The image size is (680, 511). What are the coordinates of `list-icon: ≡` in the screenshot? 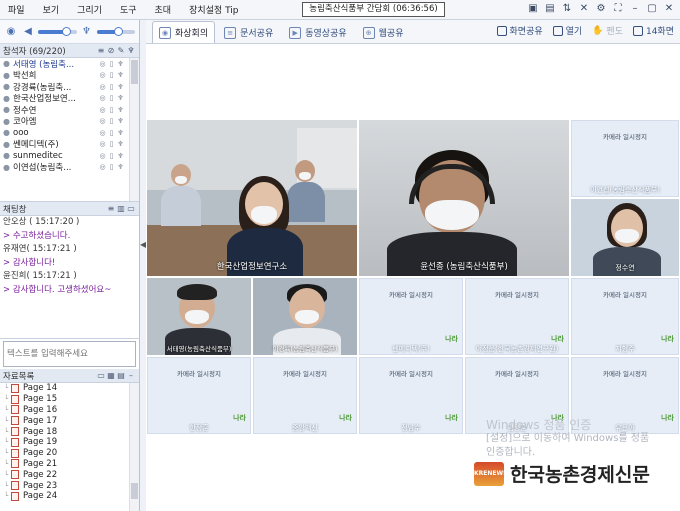 It's located at (101, 50).